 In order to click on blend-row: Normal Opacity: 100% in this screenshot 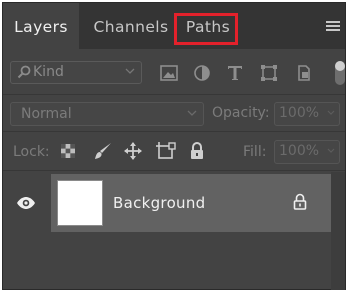, I will do `click(174, 114)`.